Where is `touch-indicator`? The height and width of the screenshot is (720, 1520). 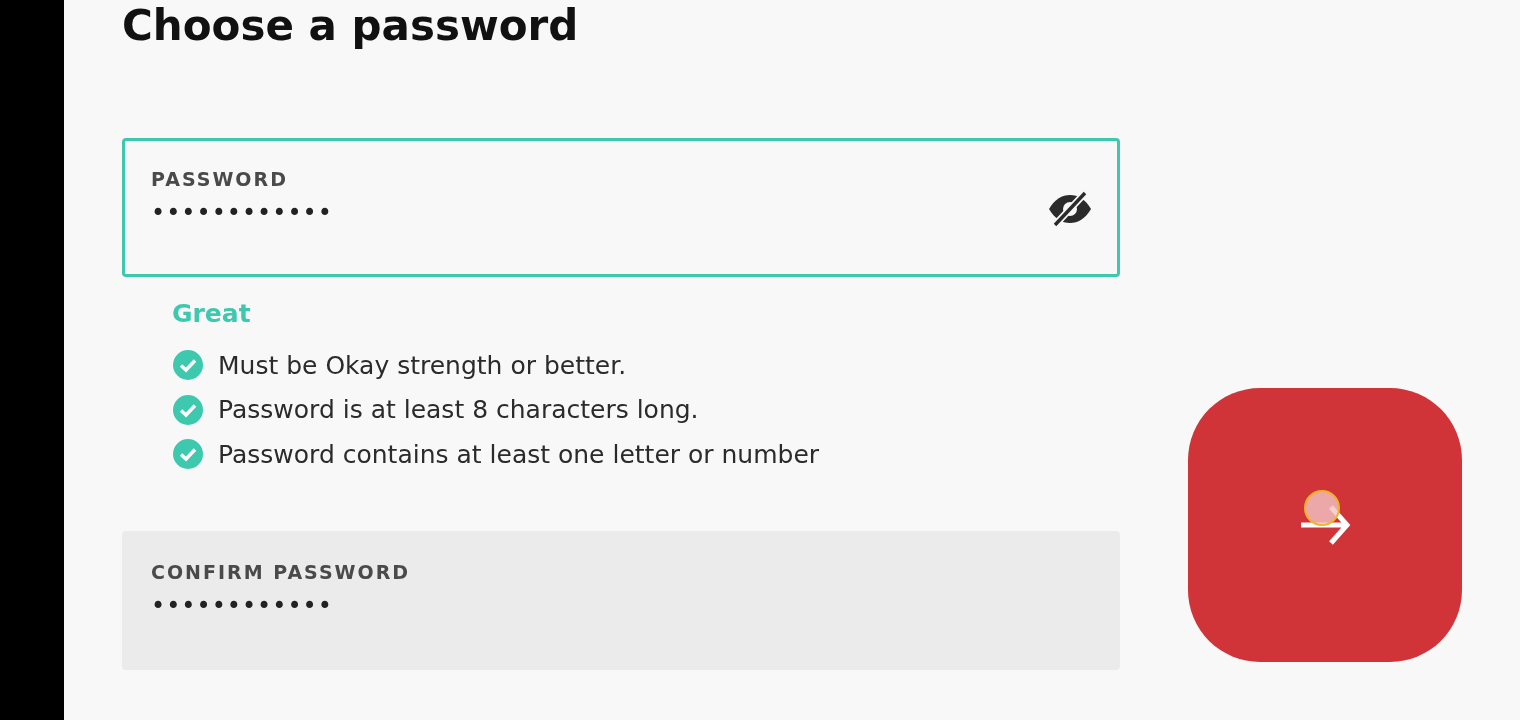
touch-indicator is located at coordinates (1322, 508).